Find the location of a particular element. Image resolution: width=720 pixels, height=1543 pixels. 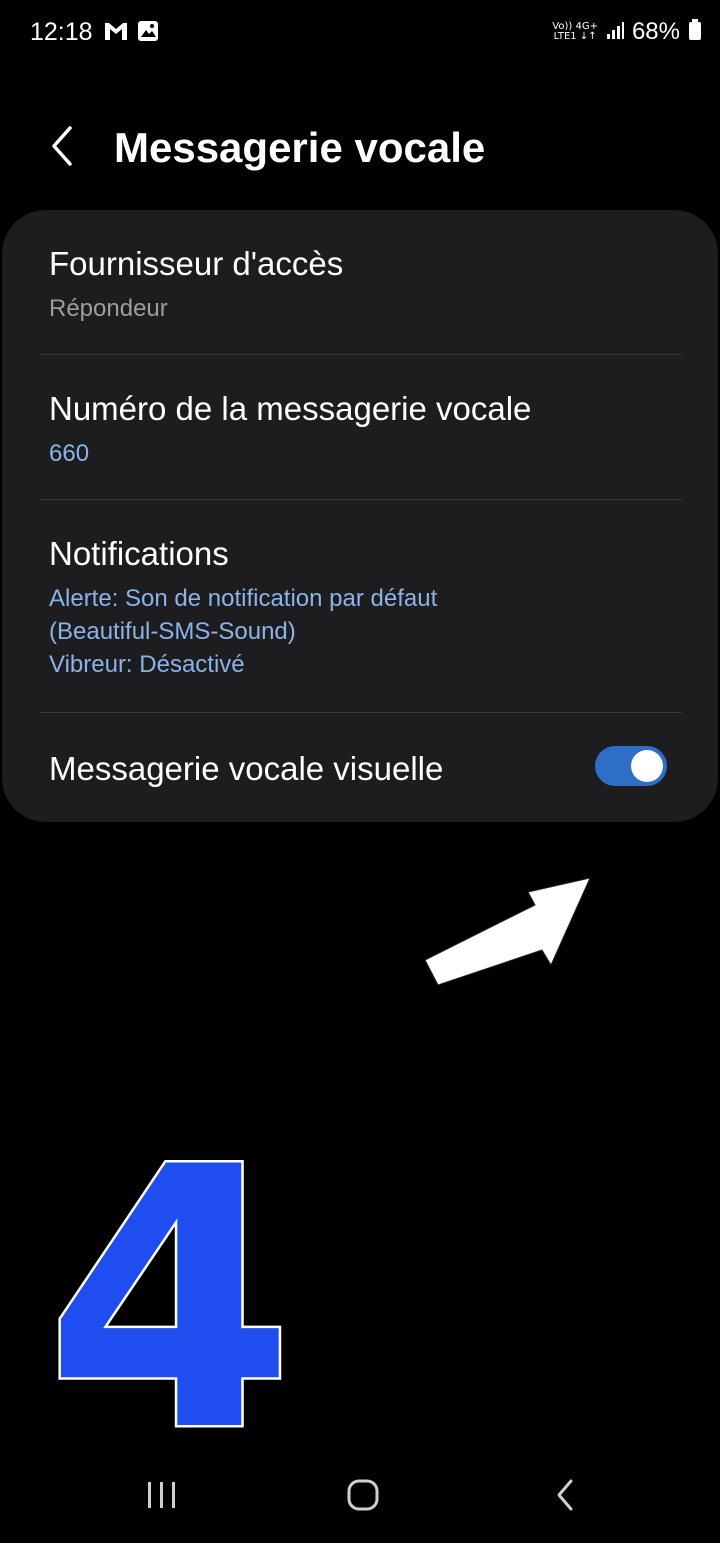

arrow-up-right-icon is located at coordinates (507, 930).